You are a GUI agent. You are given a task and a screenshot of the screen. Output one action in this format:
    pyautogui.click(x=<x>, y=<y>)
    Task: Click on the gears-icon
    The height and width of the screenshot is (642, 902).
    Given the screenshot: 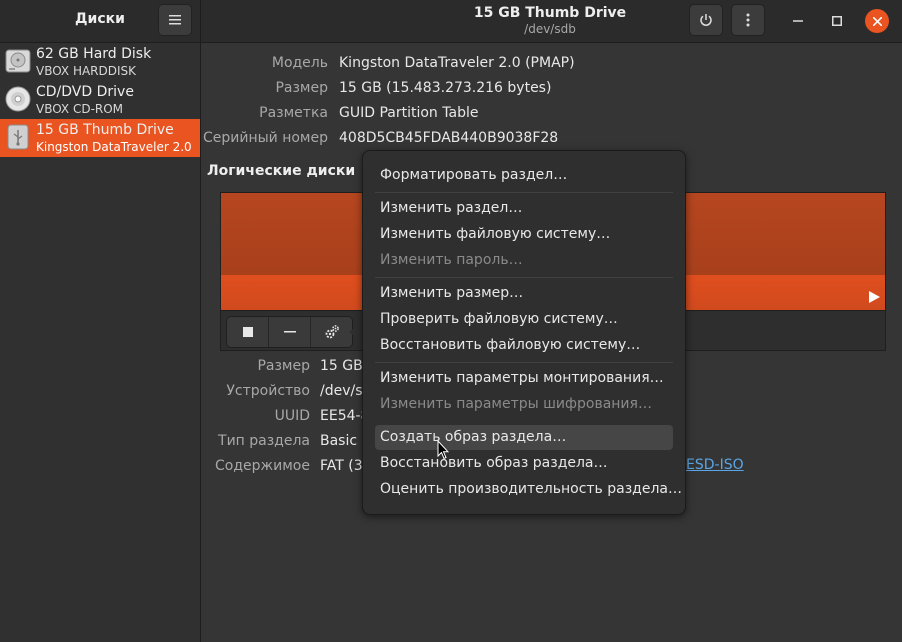 What is the action you would take?
    pyautogui.click(x=332, y=332)
    